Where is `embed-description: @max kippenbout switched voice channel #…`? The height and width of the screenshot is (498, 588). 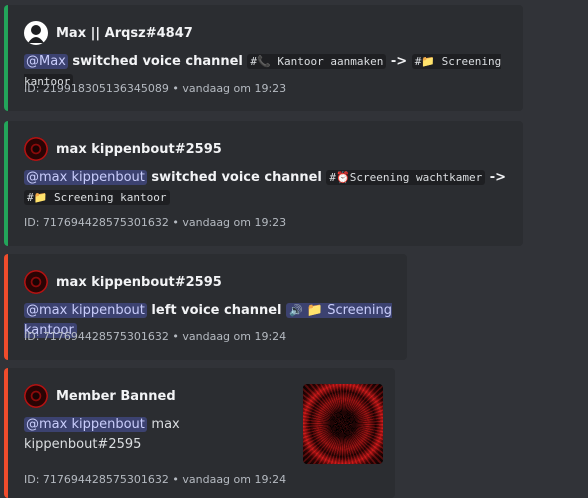 embed-description: @max kippenbout switched voice channel #… is located at coordinates (266, 188).